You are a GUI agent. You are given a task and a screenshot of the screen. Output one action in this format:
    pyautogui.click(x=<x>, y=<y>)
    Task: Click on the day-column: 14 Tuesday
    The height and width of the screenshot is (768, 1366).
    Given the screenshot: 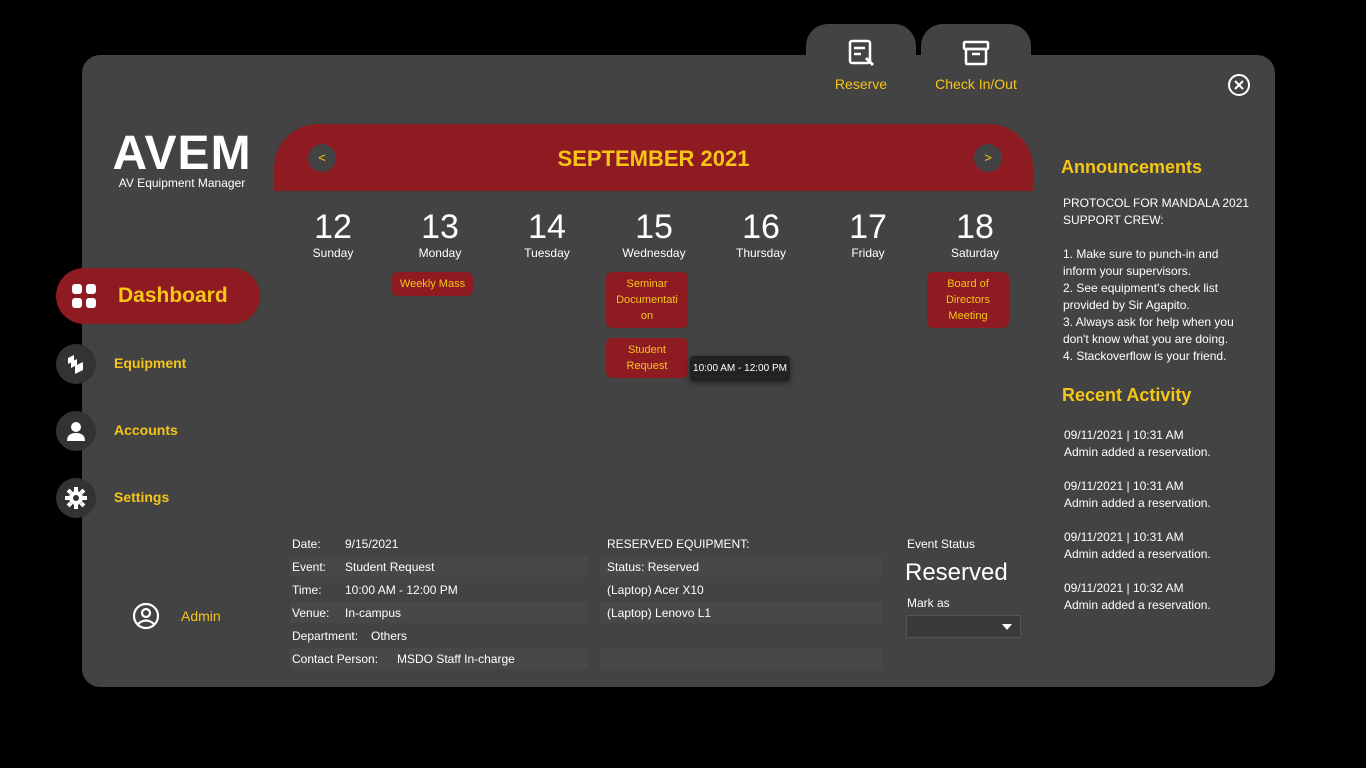 What is the action you would take?
    pyautogui.click(x=547, y=234)
    